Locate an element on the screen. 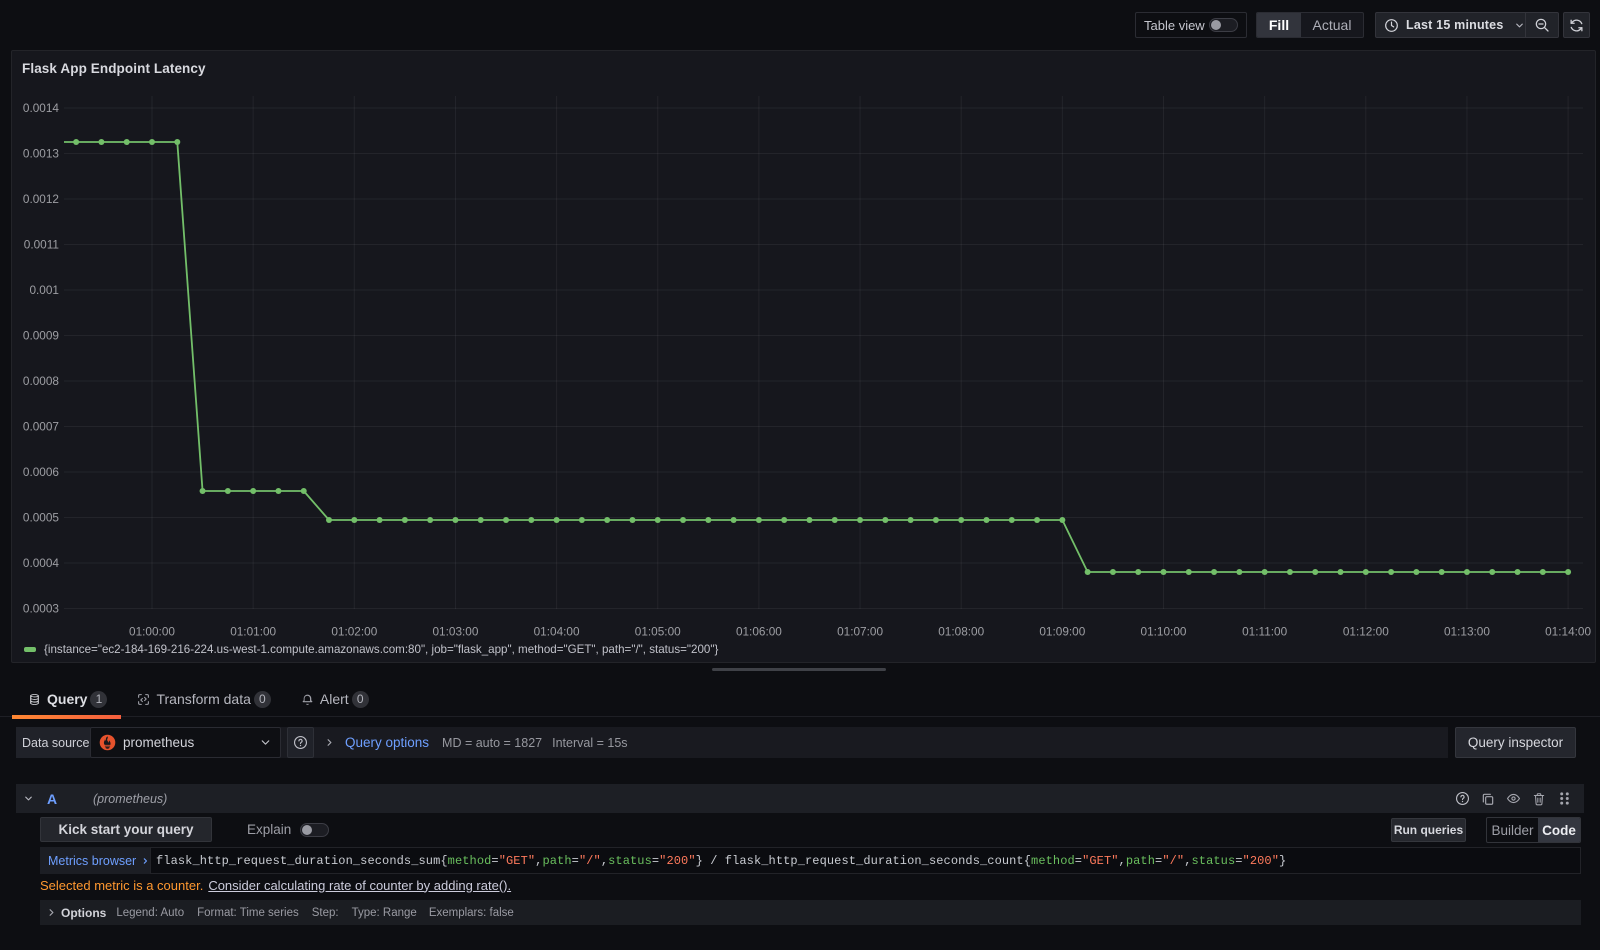 This screenshot has width=1600, height=950. svg-text: 0.0008 is located at coordinates (41, 381).